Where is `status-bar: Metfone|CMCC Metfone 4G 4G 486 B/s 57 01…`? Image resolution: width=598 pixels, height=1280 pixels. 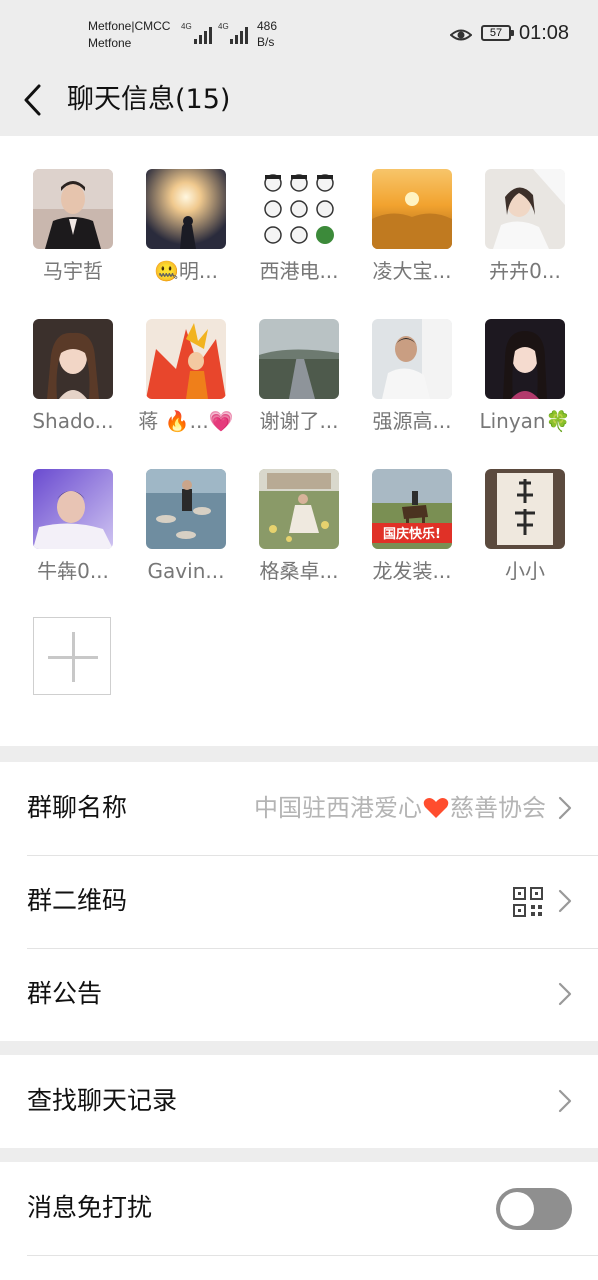 status-bar: Metfone|CMCC Metfone 4G 4G 486 B/s 57 01… is located at coordinates (299, 33).